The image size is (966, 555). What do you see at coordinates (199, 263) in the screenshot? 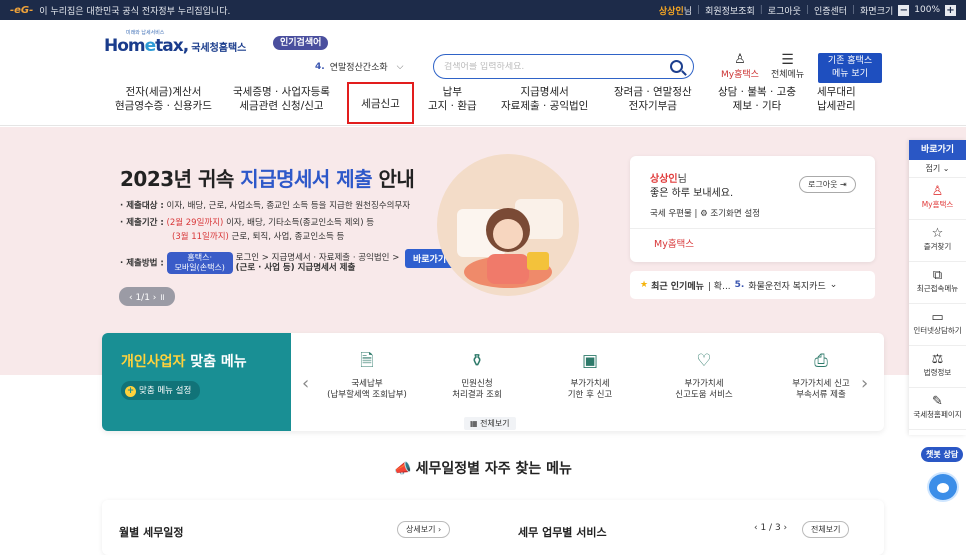
I see `method-pill: 홈택스· 모바일(손택스)` at bounding box center [199, 263].